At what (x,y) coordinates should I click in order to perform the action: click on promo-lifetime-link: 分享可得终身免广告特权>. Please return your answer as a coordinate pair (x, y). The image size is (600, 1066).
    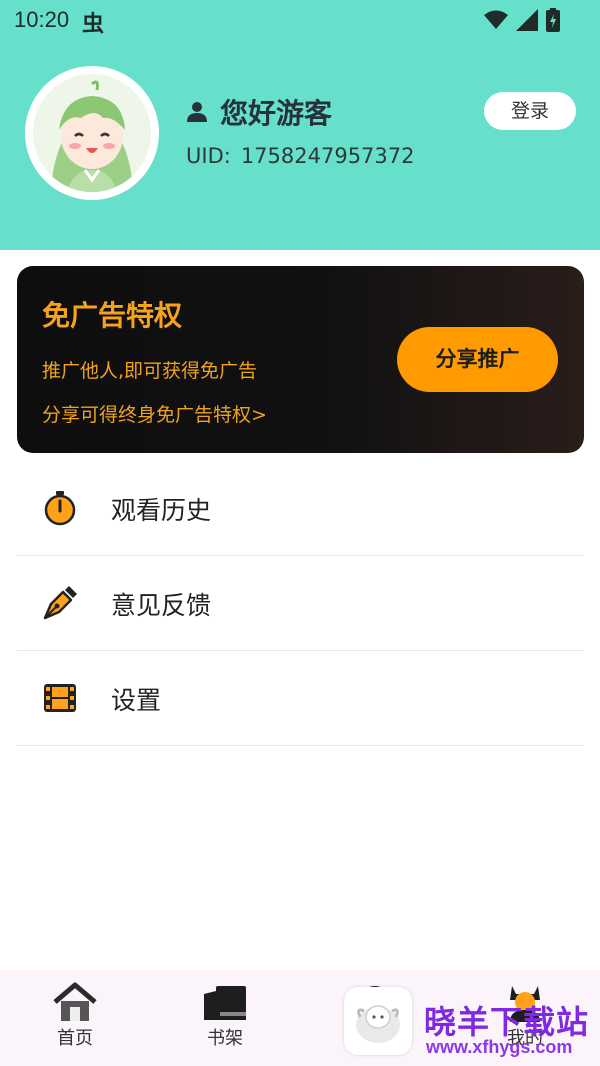
    Looking at the image, I should click on (154, 413).